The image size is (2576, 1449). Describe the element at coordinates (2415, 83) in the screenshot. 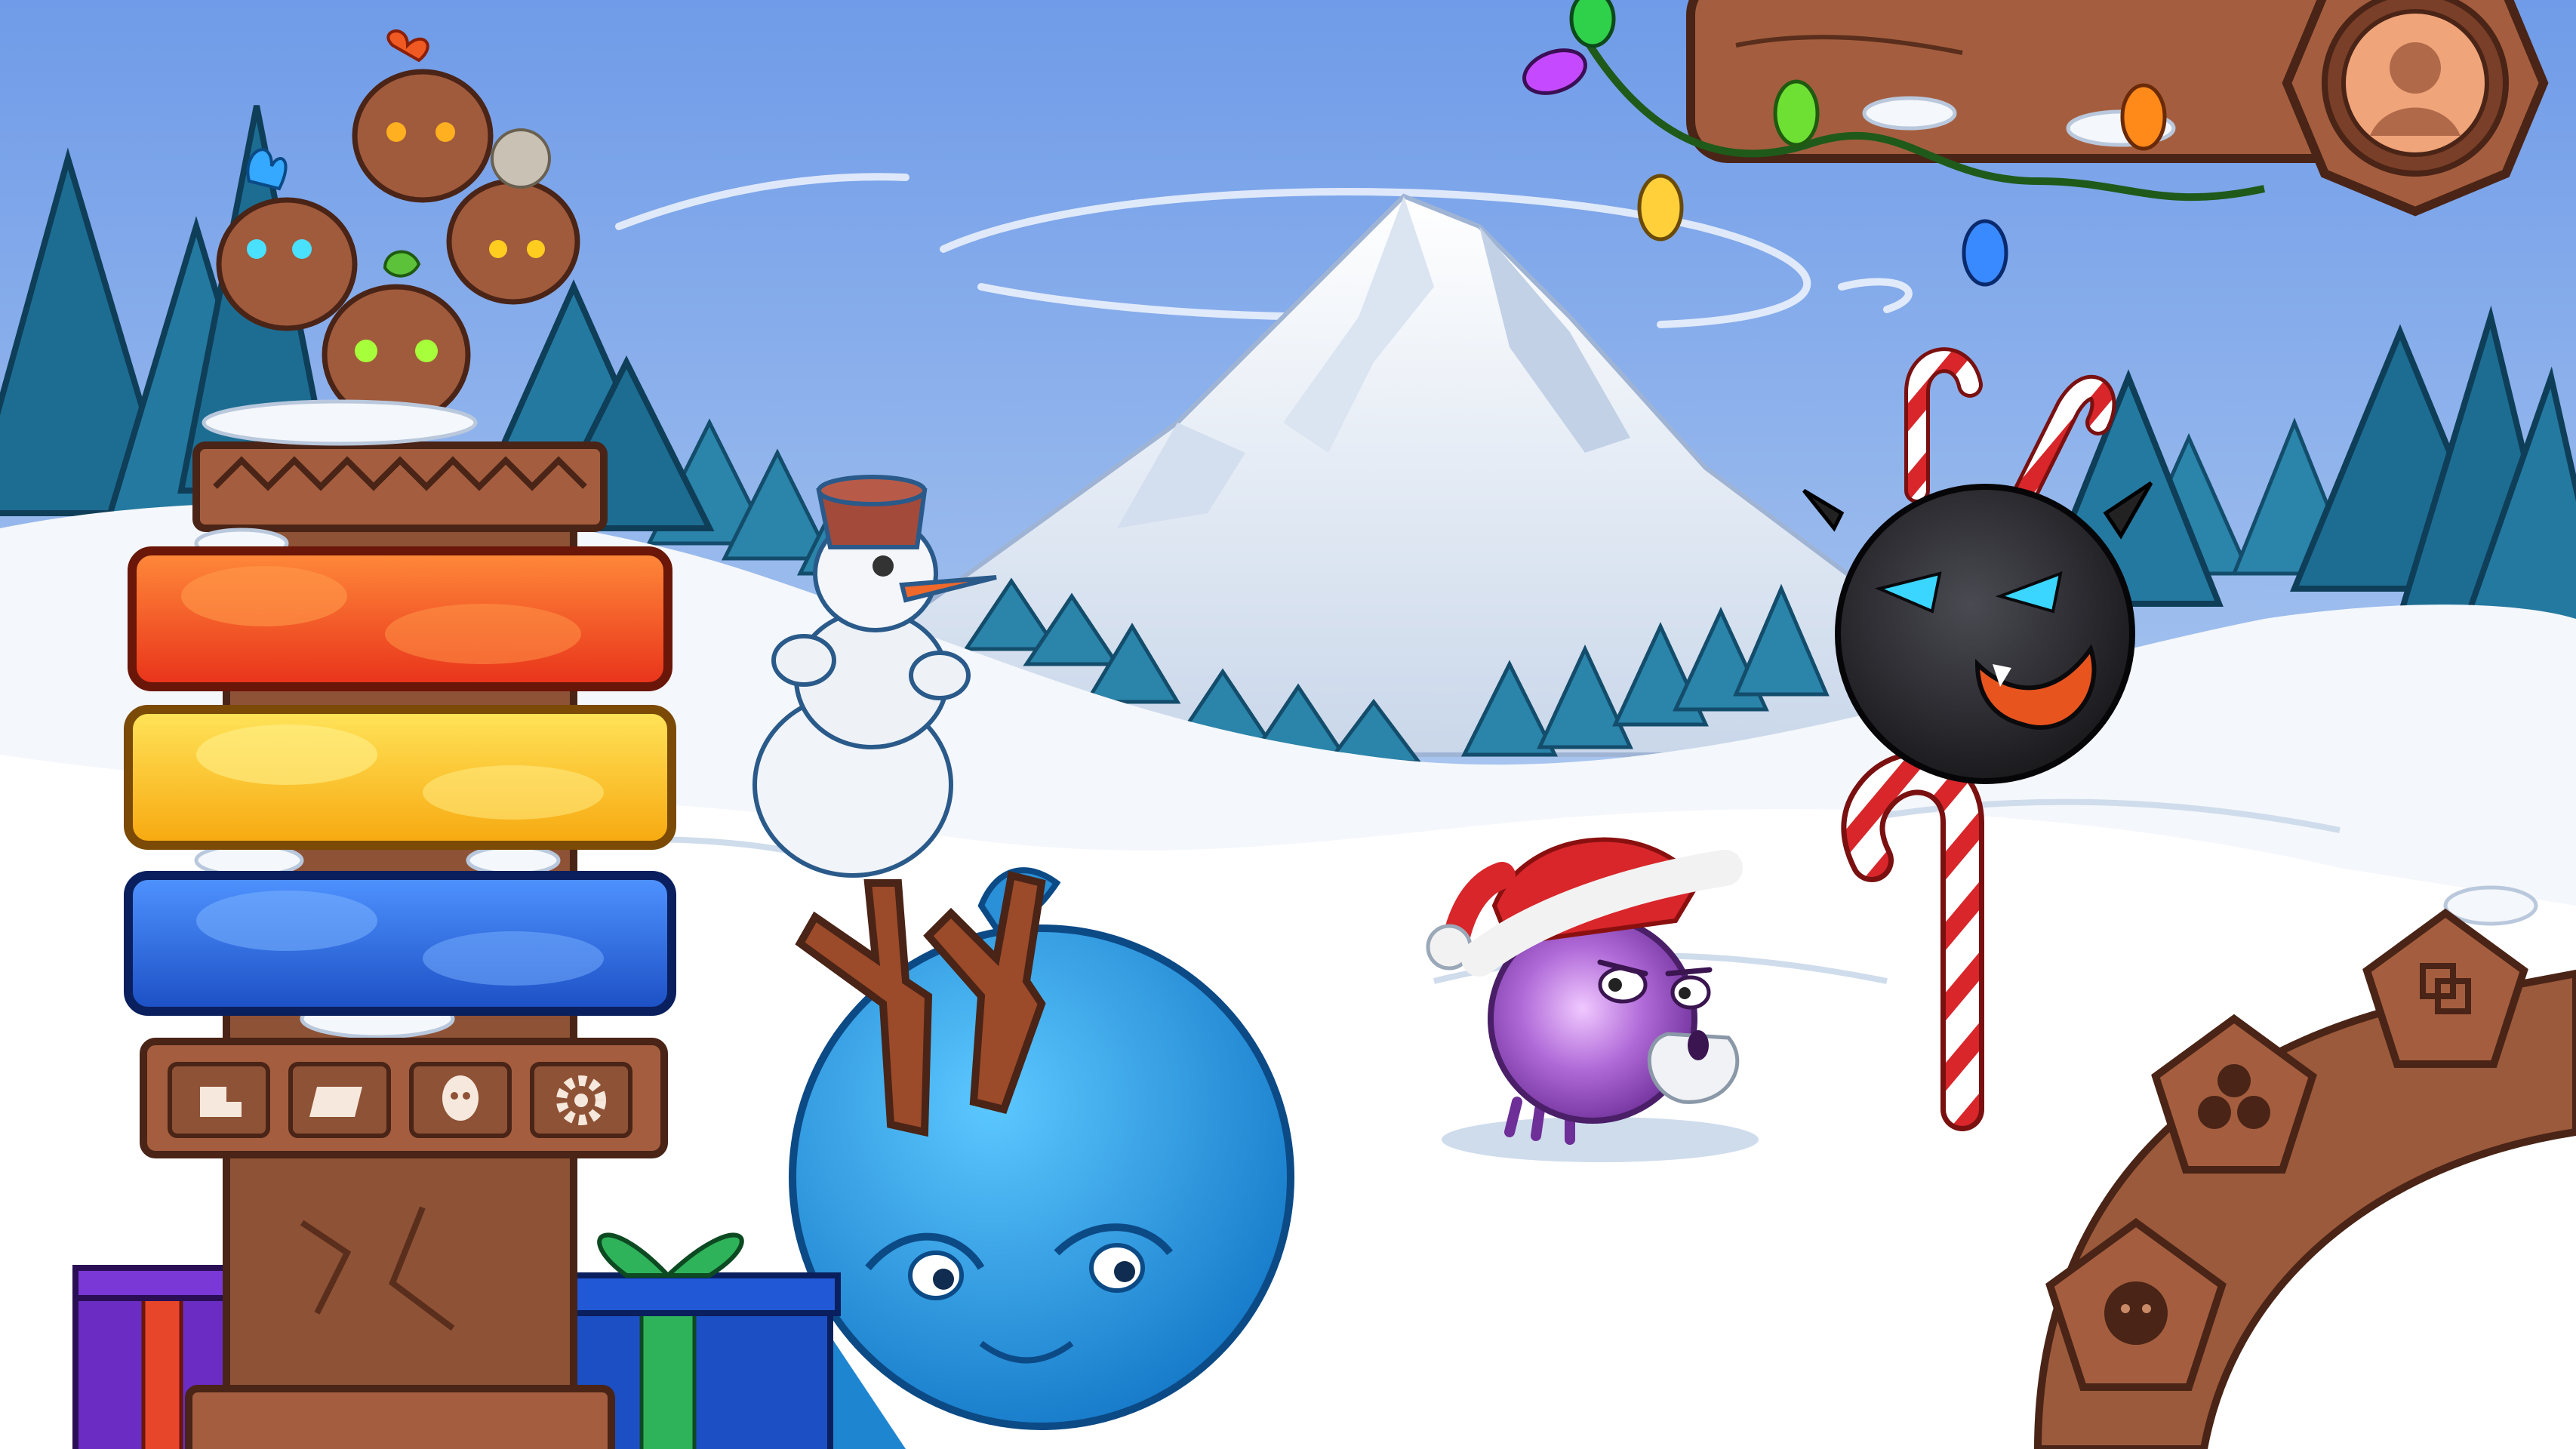

I see `user-silhouette-icon` at that location.